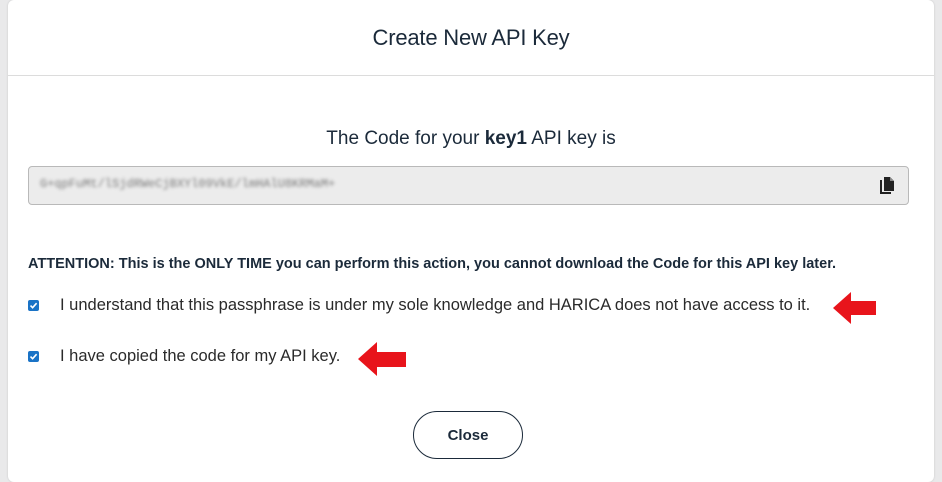 The height and width of the screenshot is (482, 942). What do you see at coordinates (33, 305) in the screenshot?
I see `sole-knowledge-checkbox` at bounding box center [33, 305].